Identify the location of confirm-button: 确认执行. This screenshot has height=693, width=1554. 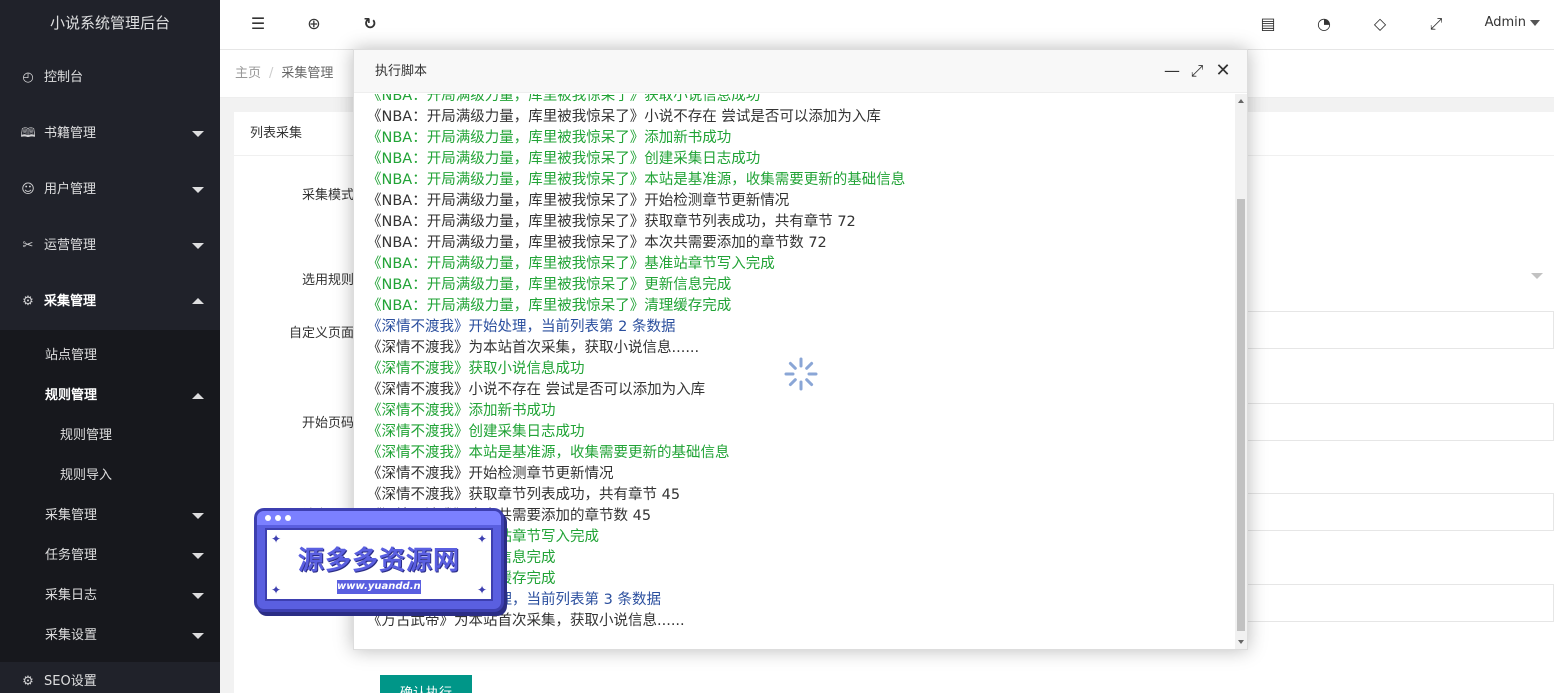
(426, 684).